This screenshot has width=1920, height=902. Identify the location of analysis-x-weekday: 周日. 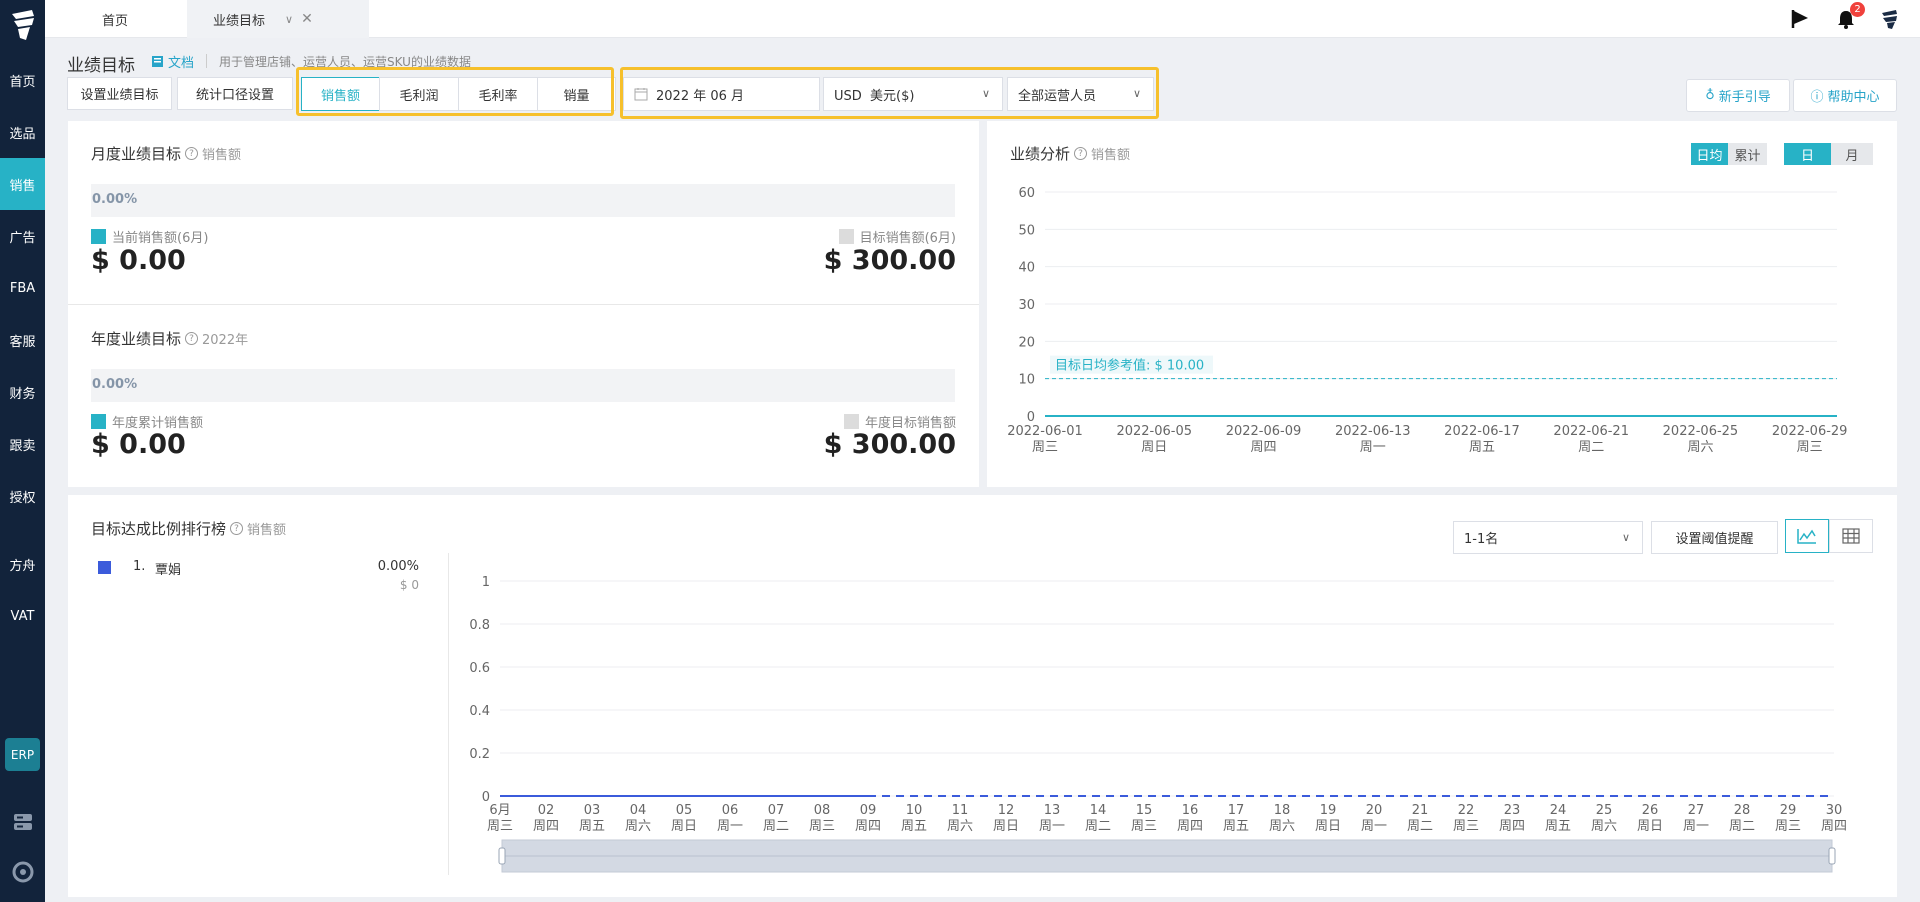
(1154, 447).